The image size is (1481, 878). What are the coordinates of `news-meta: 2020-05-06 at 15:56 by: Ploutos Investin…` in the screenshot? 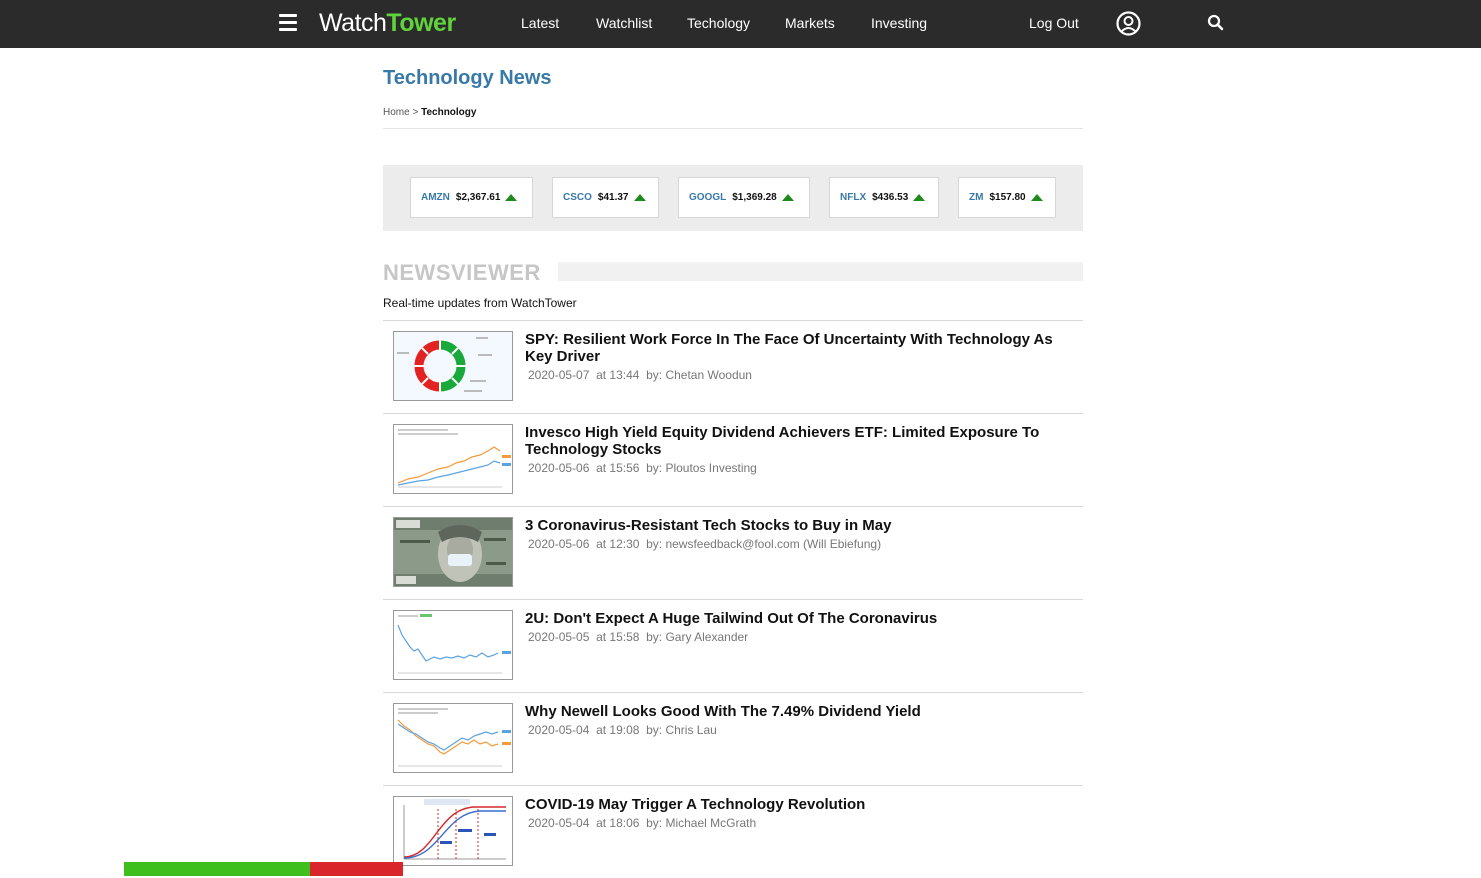 It's located at (642, 468).